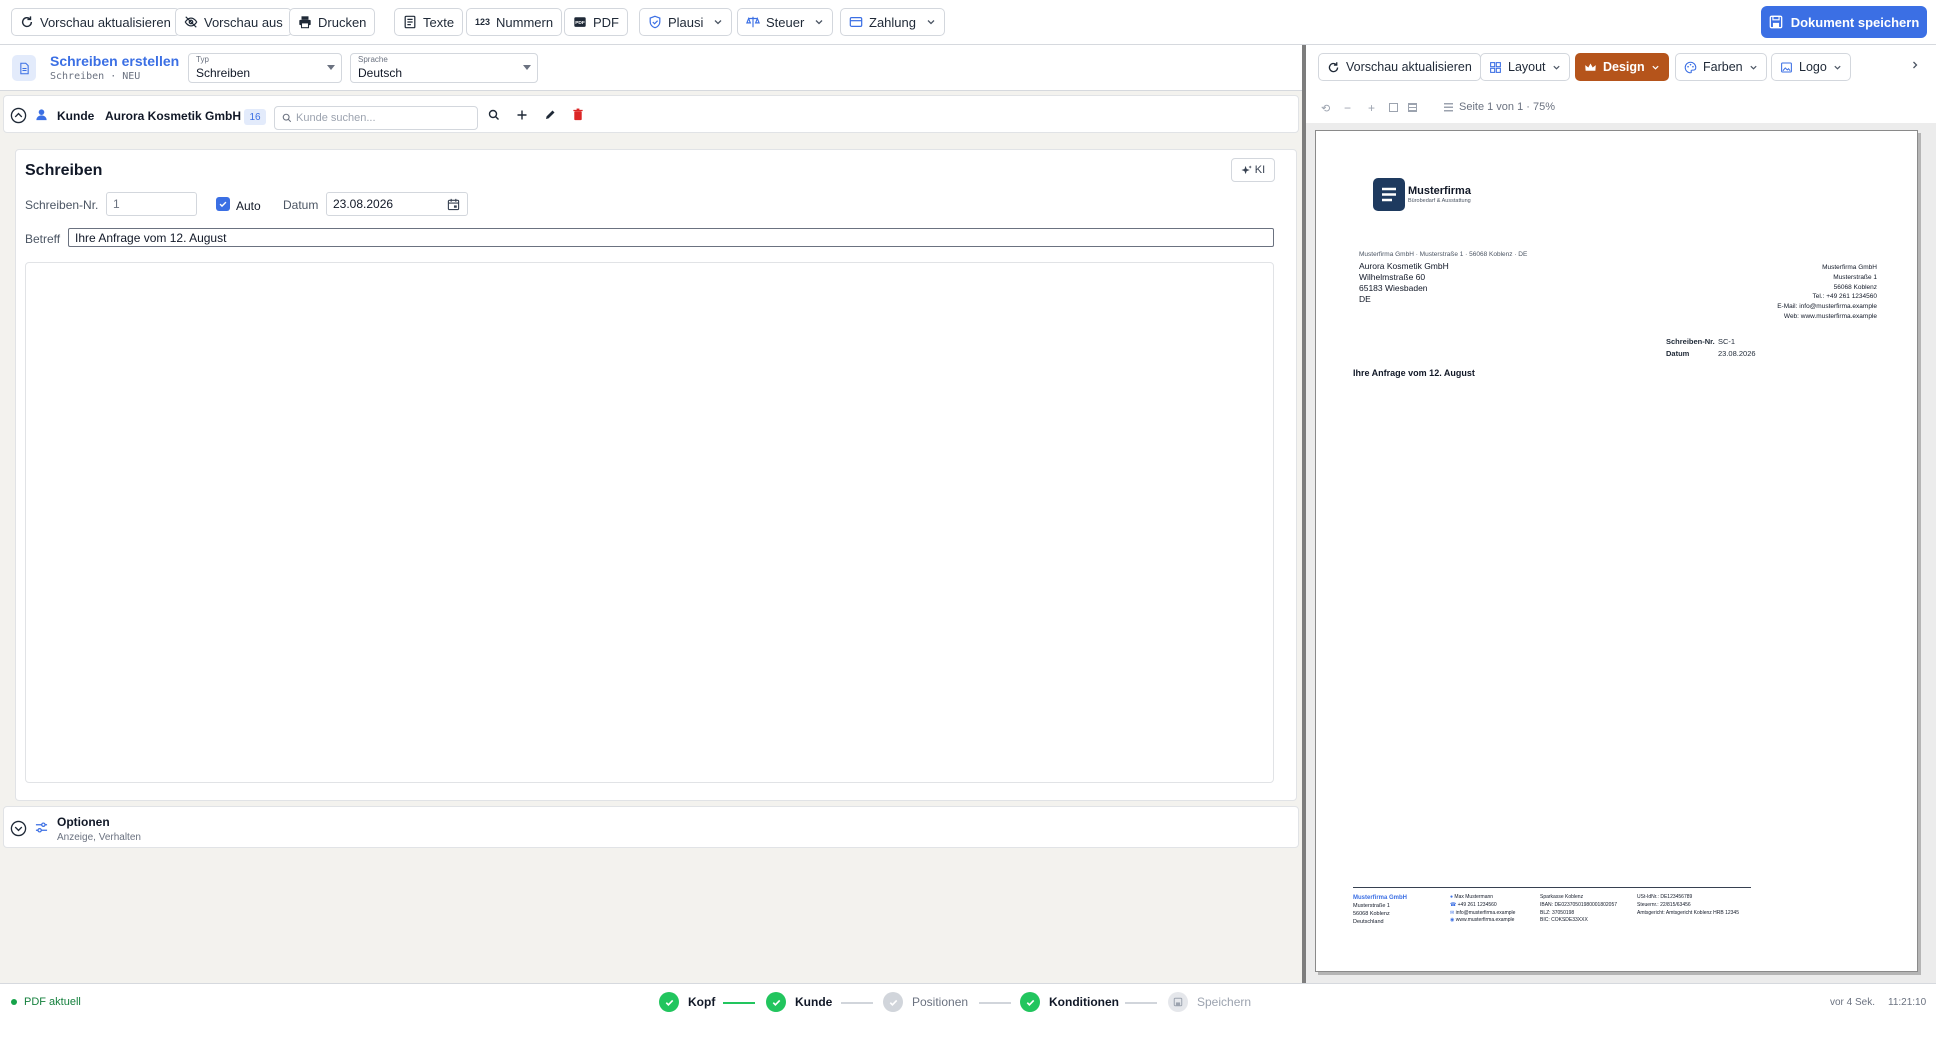 This screenshot has height=1048, width=1936. What do you see at coordinates (1849, 267) in the screenshot?
I see `pdf-sender-line: Musterfirma GmbH` at bounding box center [1849, 267].